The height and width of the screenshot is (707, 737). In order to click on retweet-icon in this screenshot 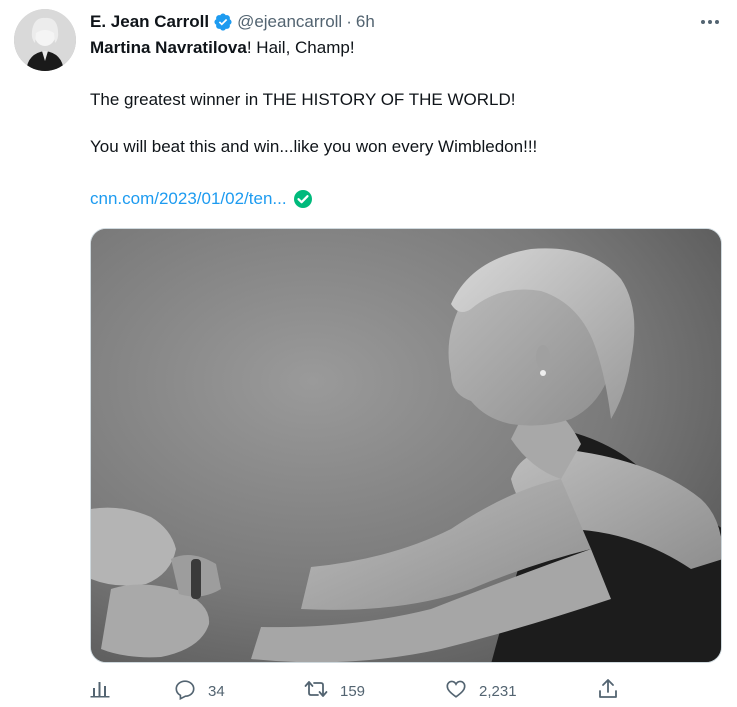, I will do `click(316, 691)`.